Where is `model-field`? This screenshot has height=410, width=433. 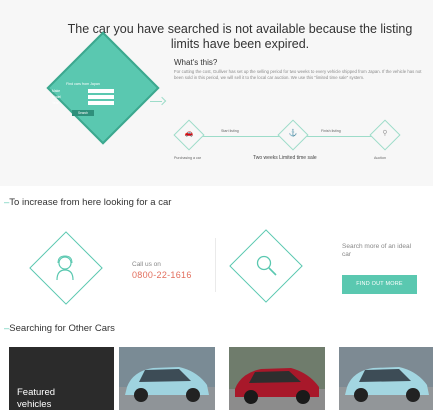
model-field is located at coordinates (101, 97).